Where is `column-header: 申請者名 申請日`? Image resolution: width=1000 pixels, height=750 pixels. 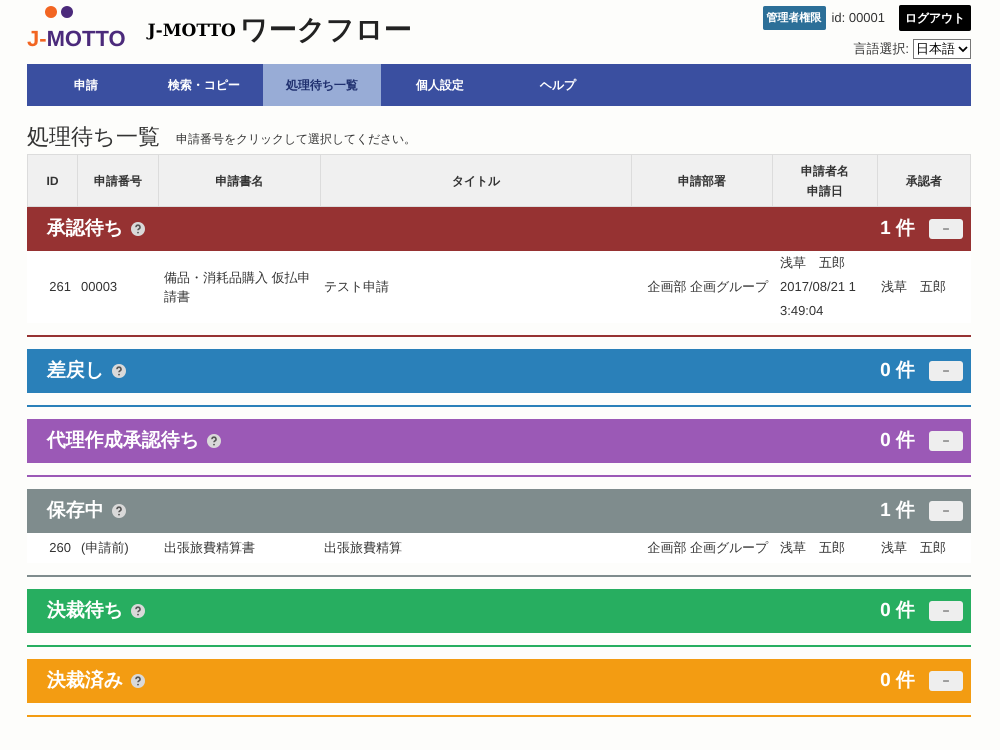
column-header: 申請者名 申請日 is located at coordinates (825, 181).